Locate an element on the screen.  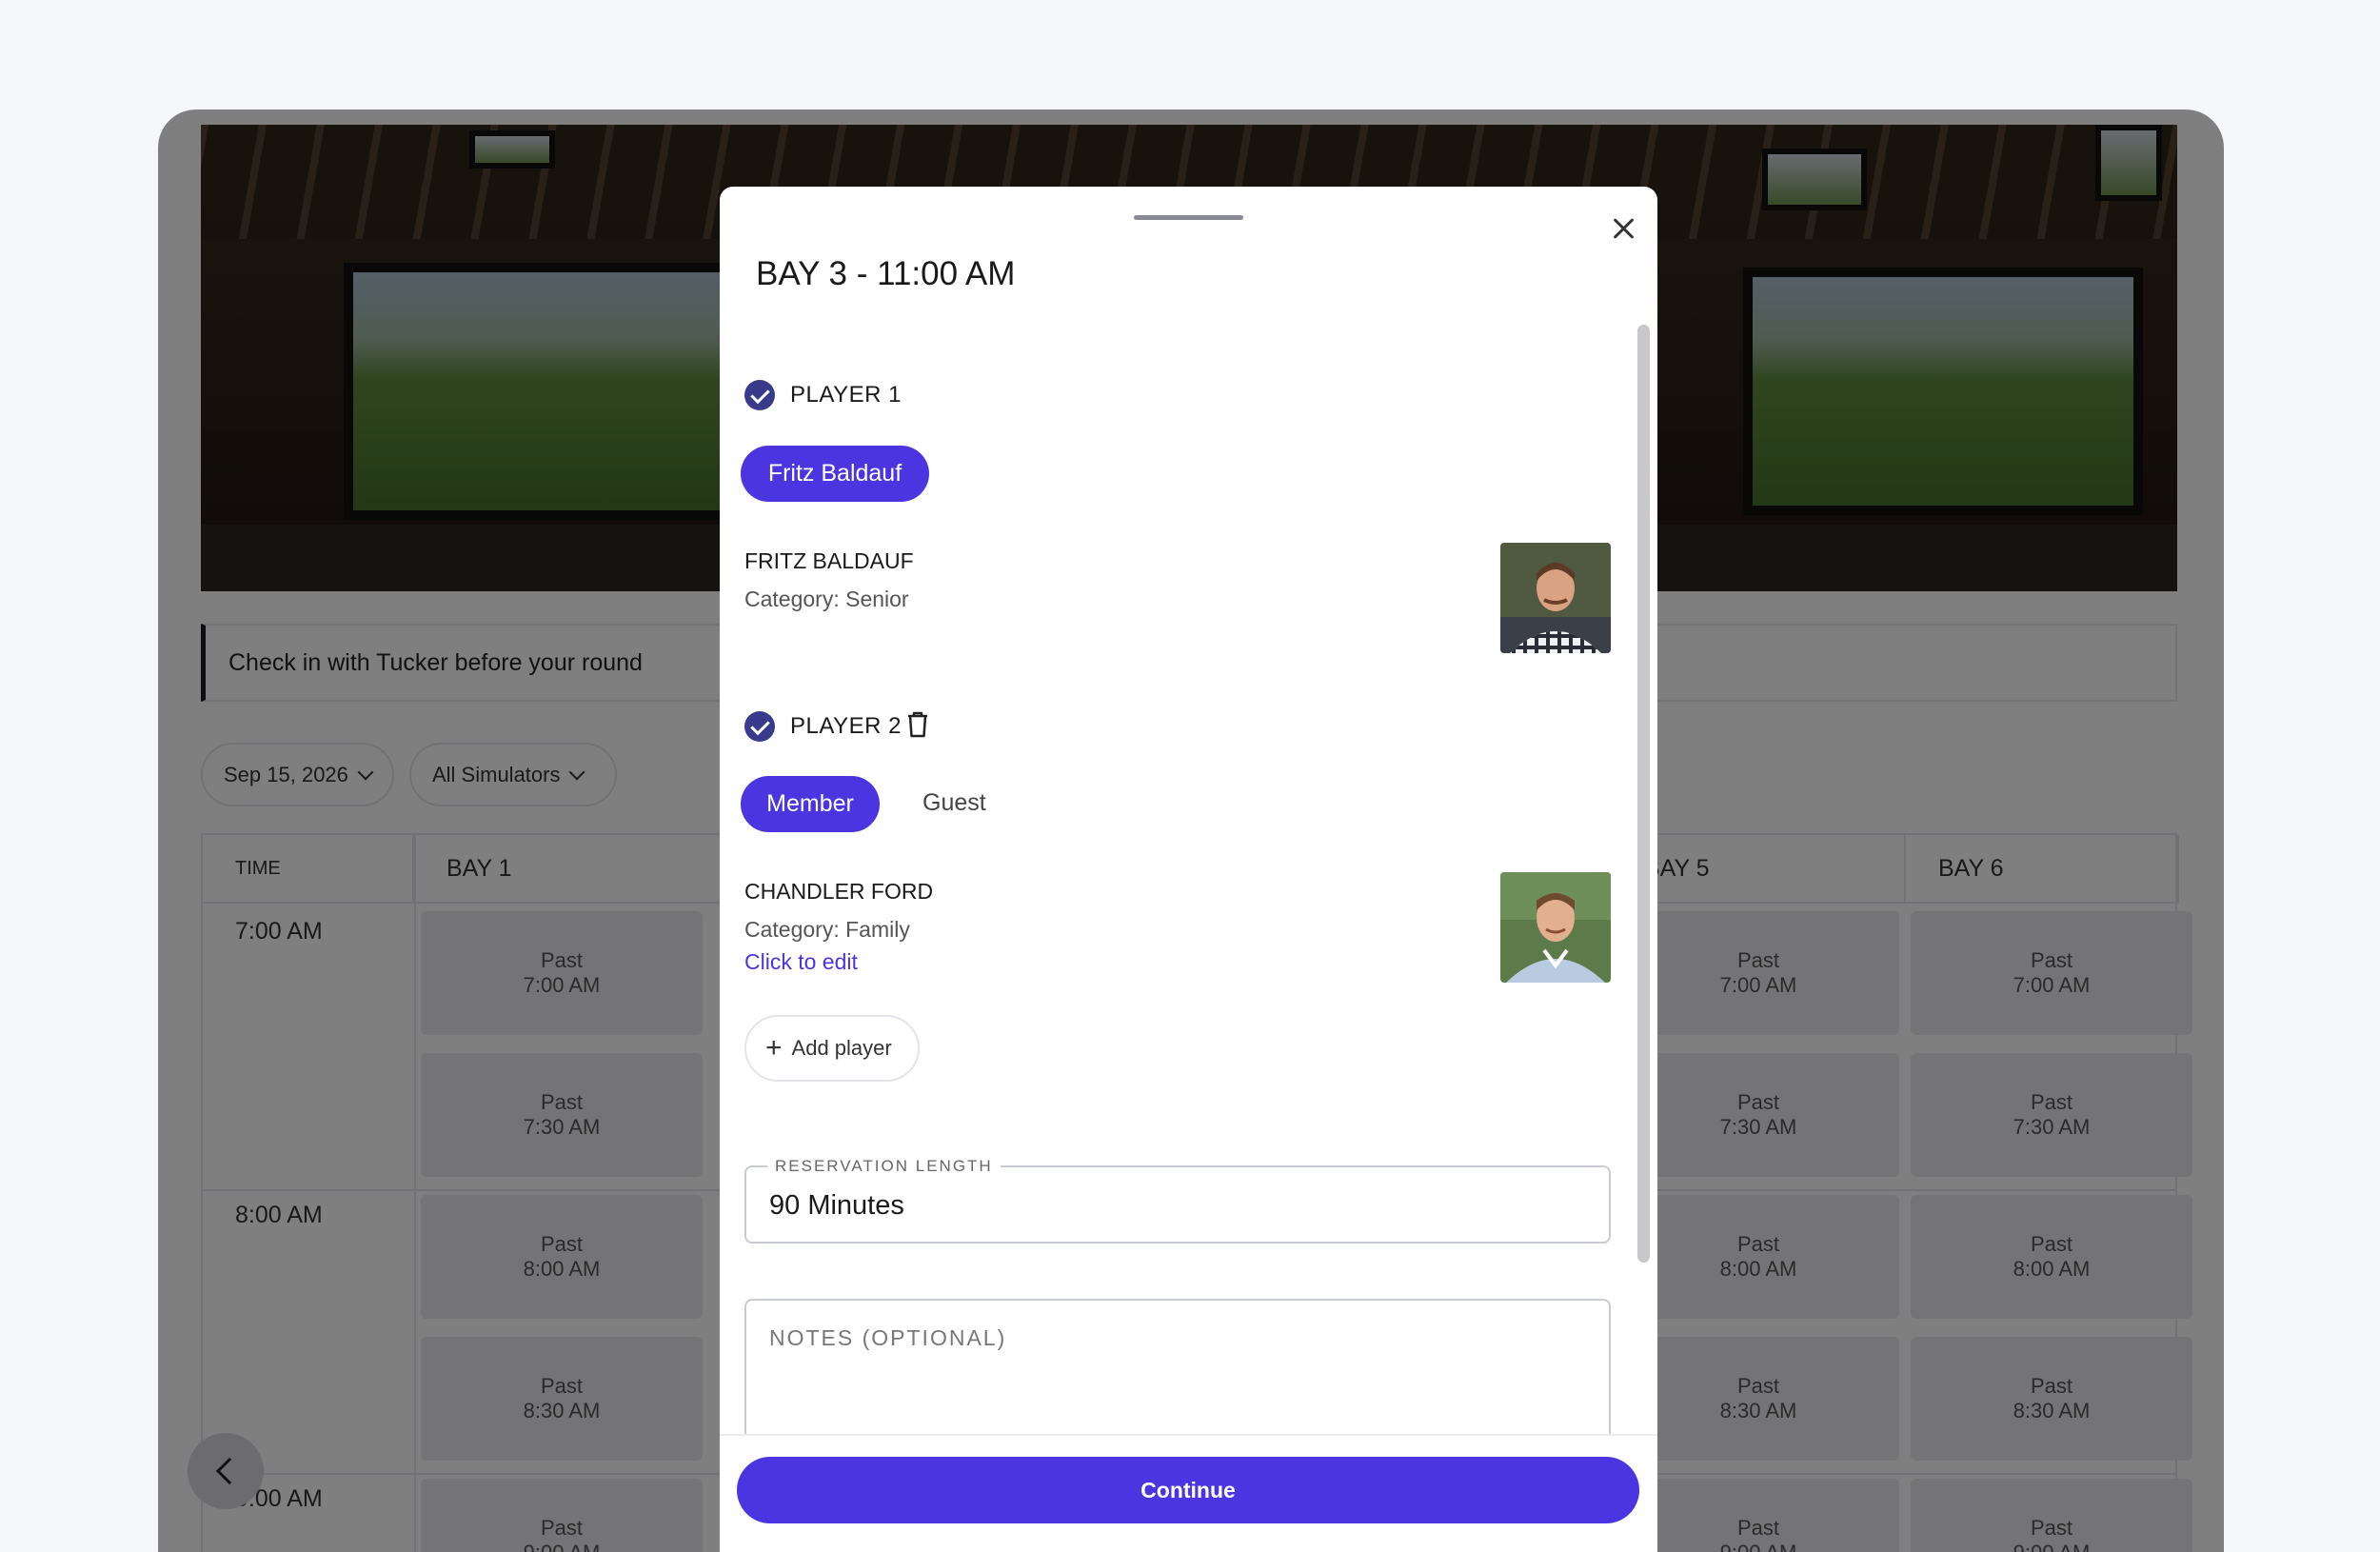
trash-icon is located at coordinates (917, 725).